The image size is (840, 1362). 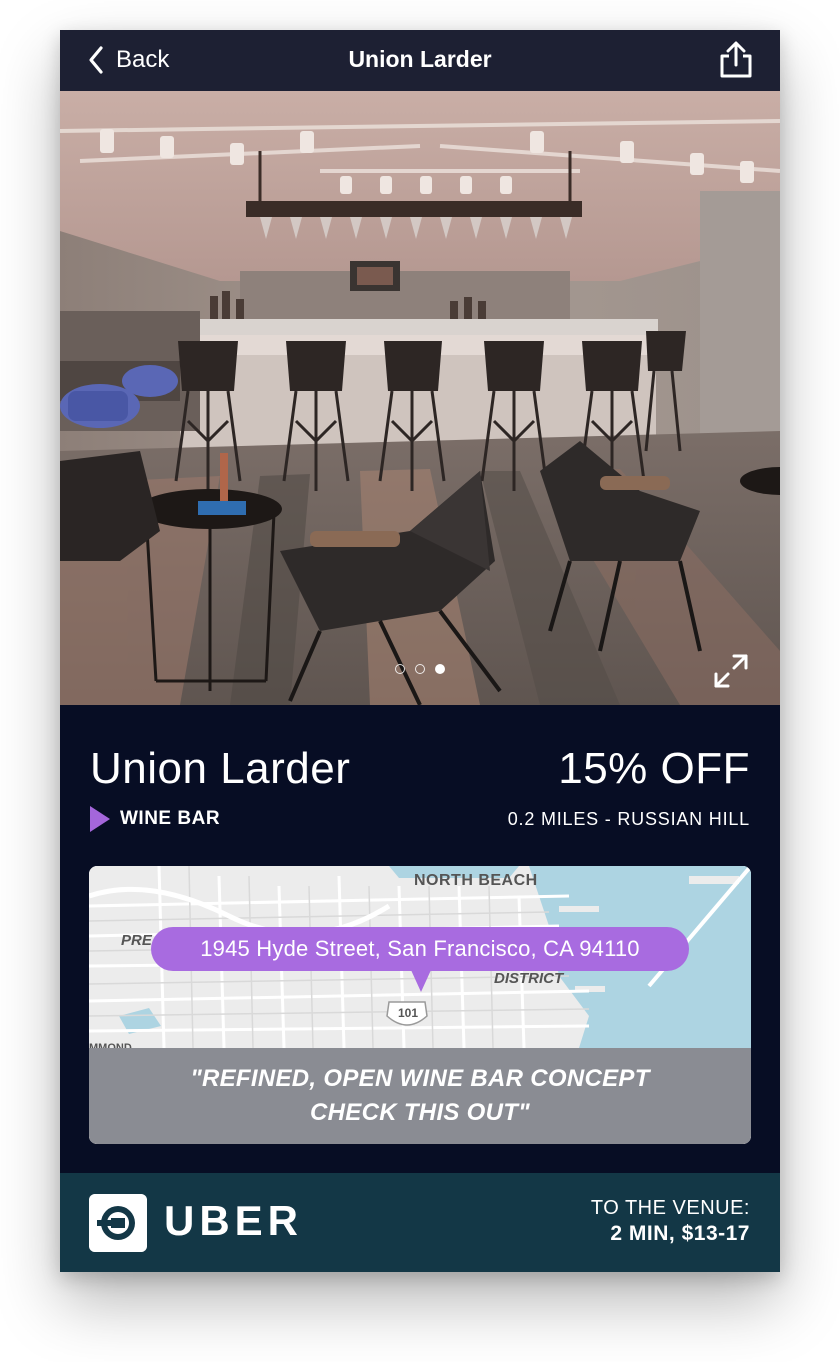 I want to click on distance-label: 0.2 MILES - RUSSIAN HILL, so click(x=628, y=819).